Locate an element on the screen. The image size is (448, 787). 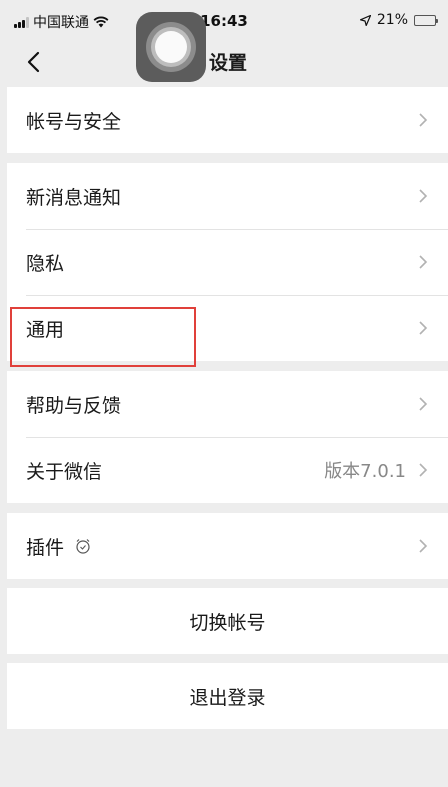
version-value: 版本7.0.1 is located at coordinates (365, 471).